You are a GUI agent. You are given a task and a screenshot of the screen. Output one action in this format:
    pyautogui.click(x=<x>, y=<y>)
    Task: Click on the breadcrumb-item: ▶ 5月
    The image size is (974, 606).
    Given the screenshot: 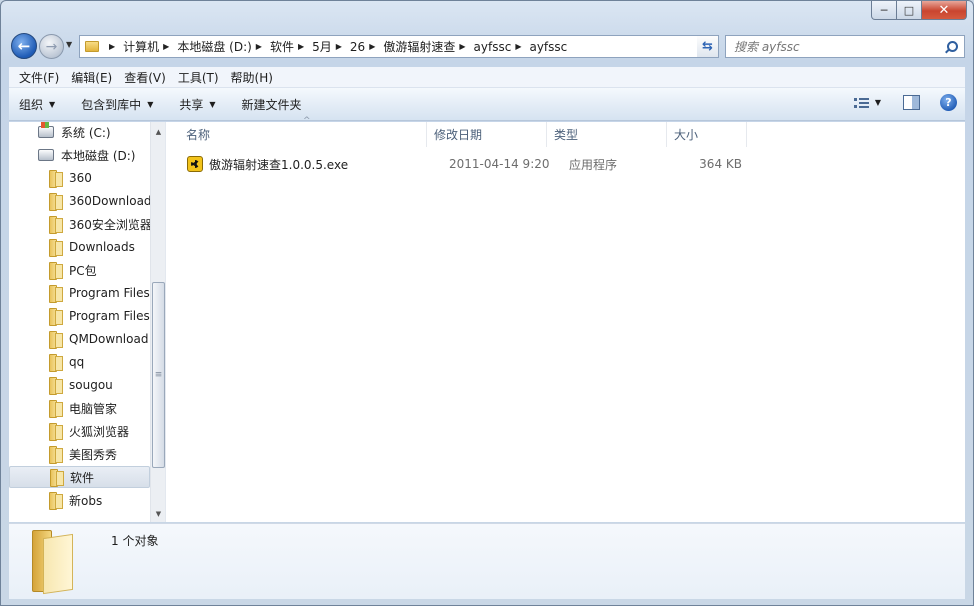 What is the action you would take?
    pyautogui.click(x=313, y=46)
    